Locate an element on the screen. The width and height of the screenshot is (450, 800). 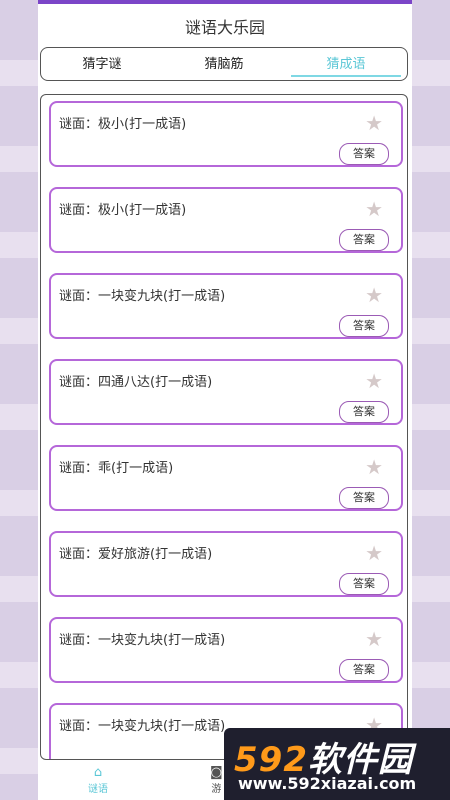
nav-riddle-label: 谜语 is located at coordinates (98, 789).